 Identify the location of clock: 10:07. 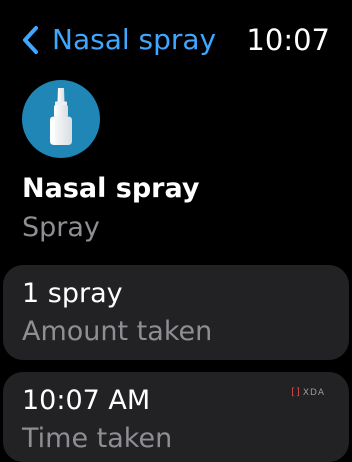
(288, 40).